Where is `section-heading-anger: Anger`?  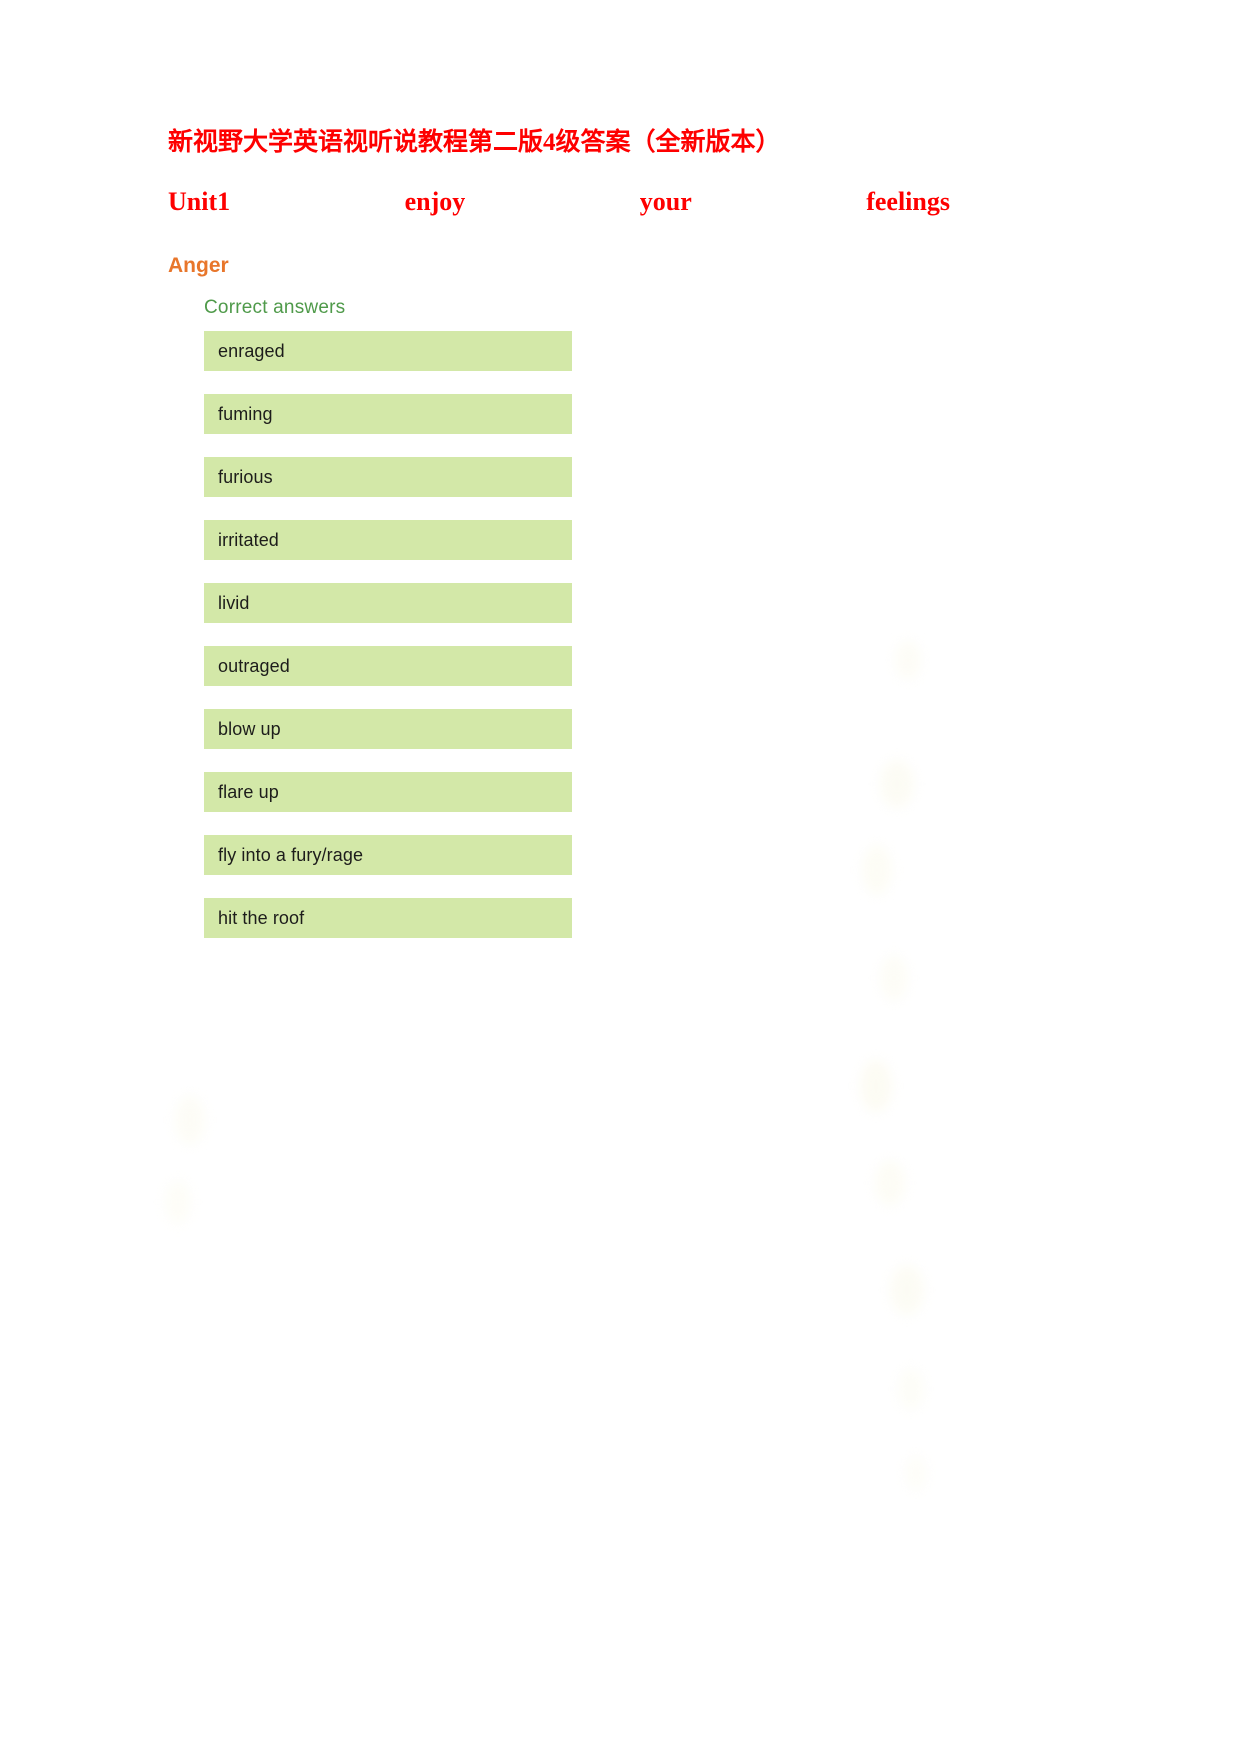
section-heading-anger: Anger is located at coordinates (198, 265).